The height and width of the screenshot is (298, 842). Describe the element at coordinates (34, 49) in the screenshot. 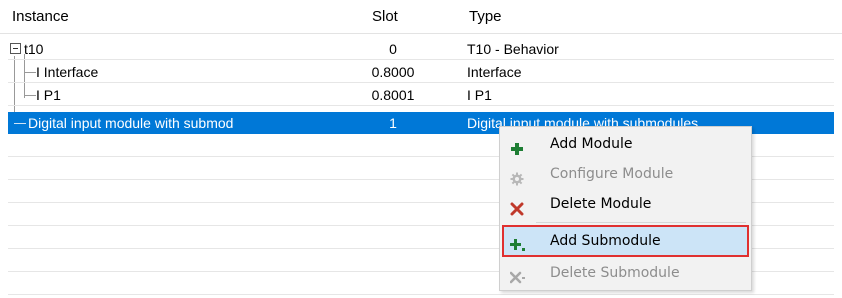

I see `instance-cell: t10` at that location.